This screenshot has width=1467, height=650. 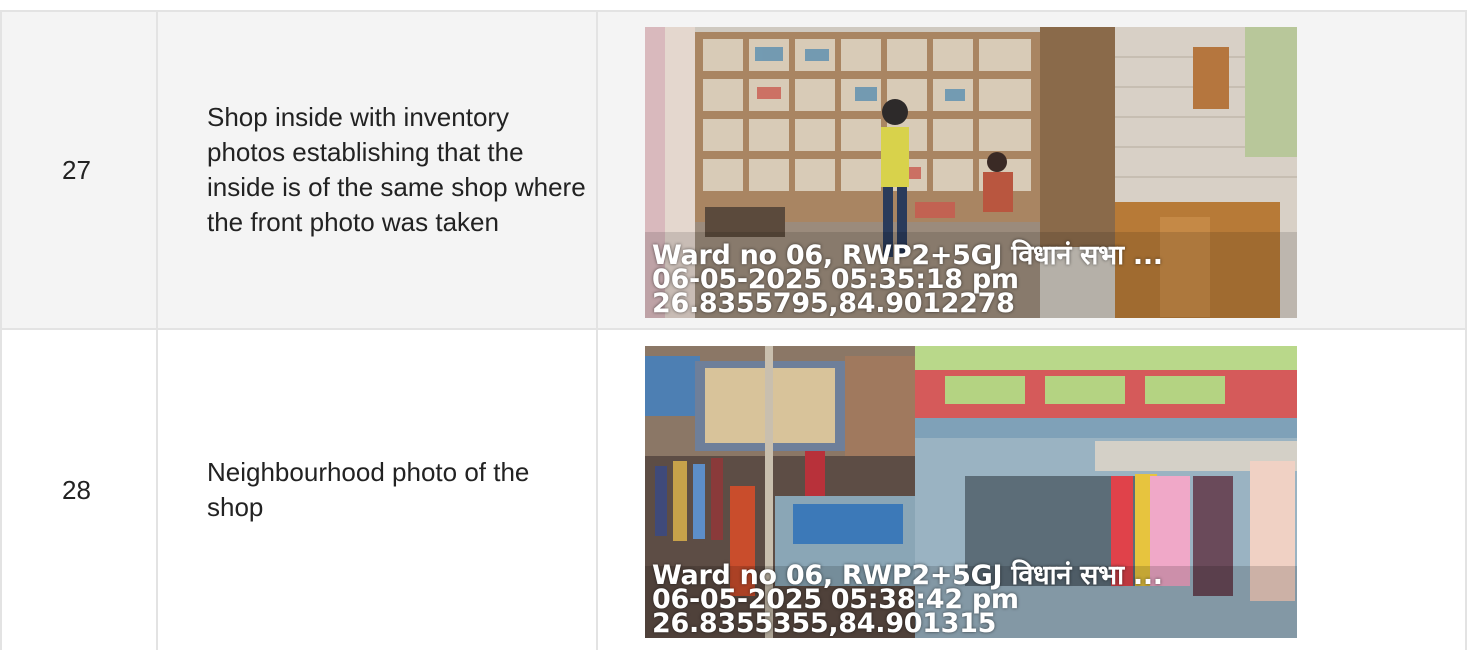 What do you see at coordinates (376, 490) in the screenshot?
I see `row-description: Neighbourhood photo of the shop` at bounding box center [376, 490].